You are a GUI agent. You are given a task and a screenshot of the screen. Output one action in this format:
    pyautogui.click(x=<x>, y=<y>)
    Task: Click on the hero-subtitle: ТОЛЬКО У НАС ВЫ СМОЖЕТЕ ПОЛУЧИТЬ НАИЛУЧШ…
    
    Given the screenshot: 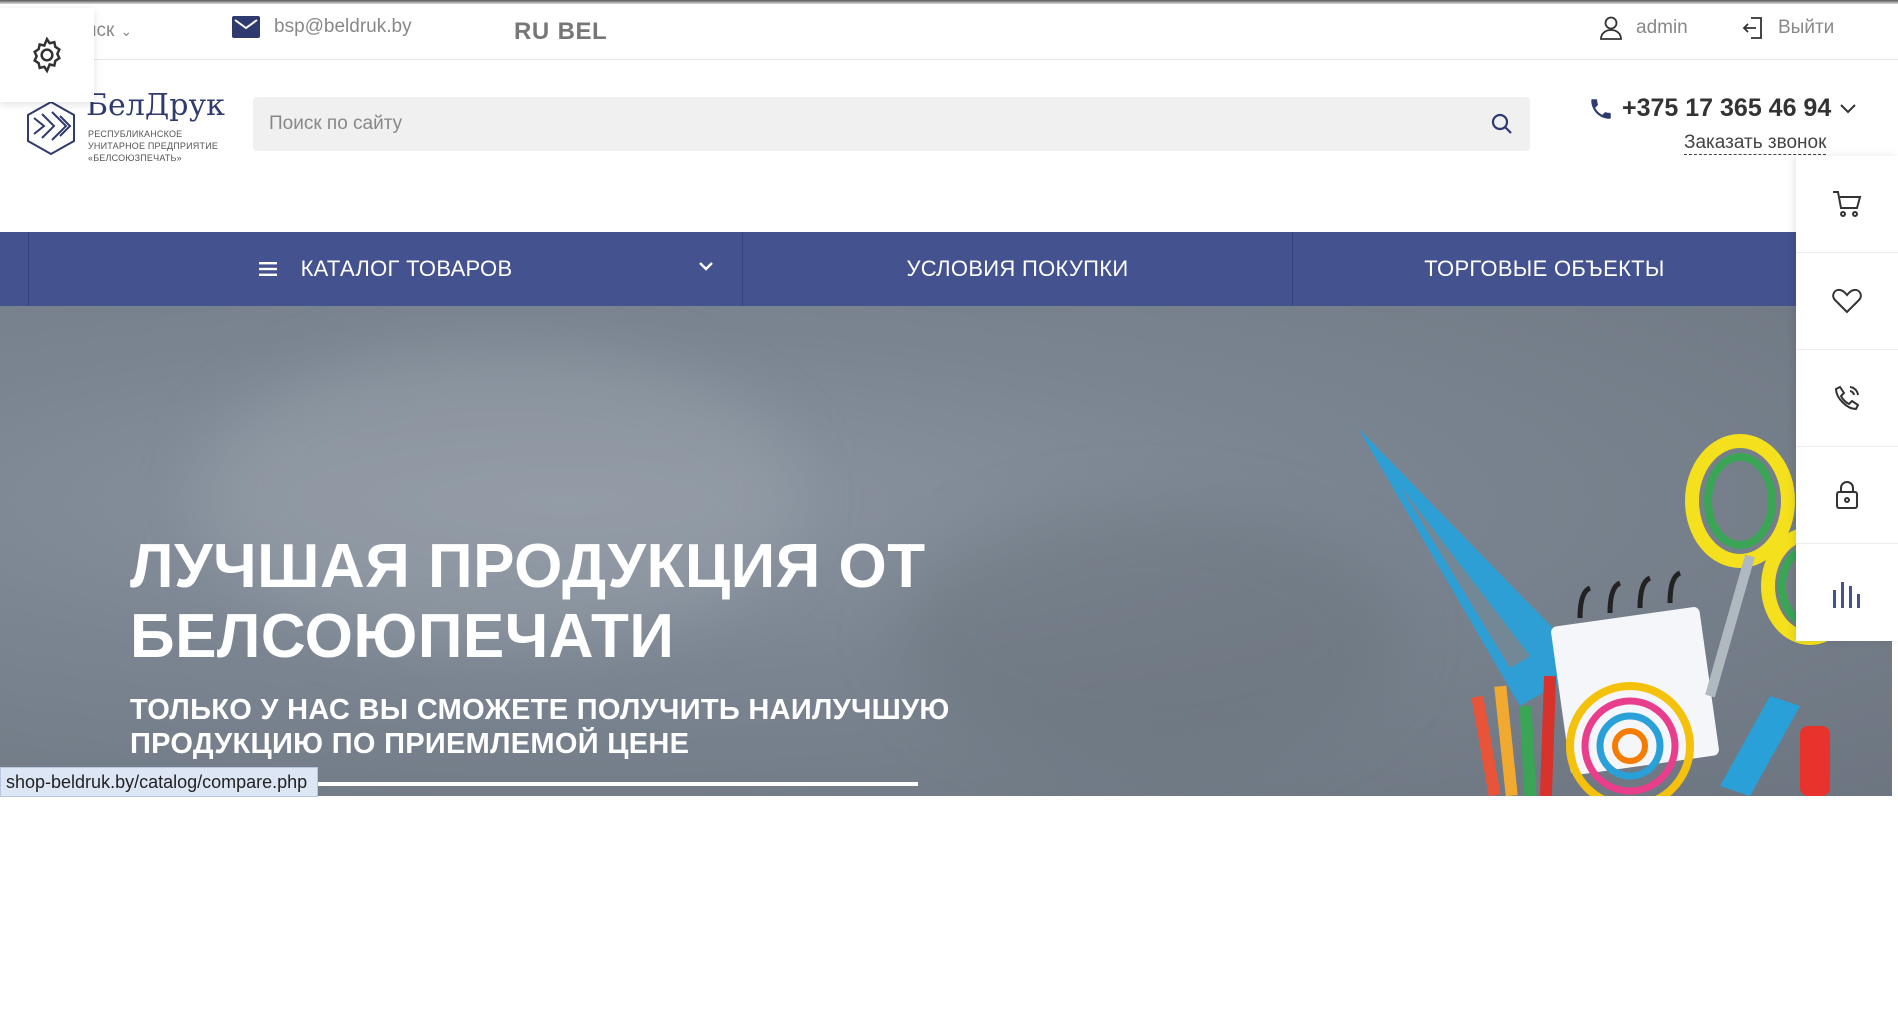 What is the action you would take?
    pyautogui.click(x=540, y=727)
    